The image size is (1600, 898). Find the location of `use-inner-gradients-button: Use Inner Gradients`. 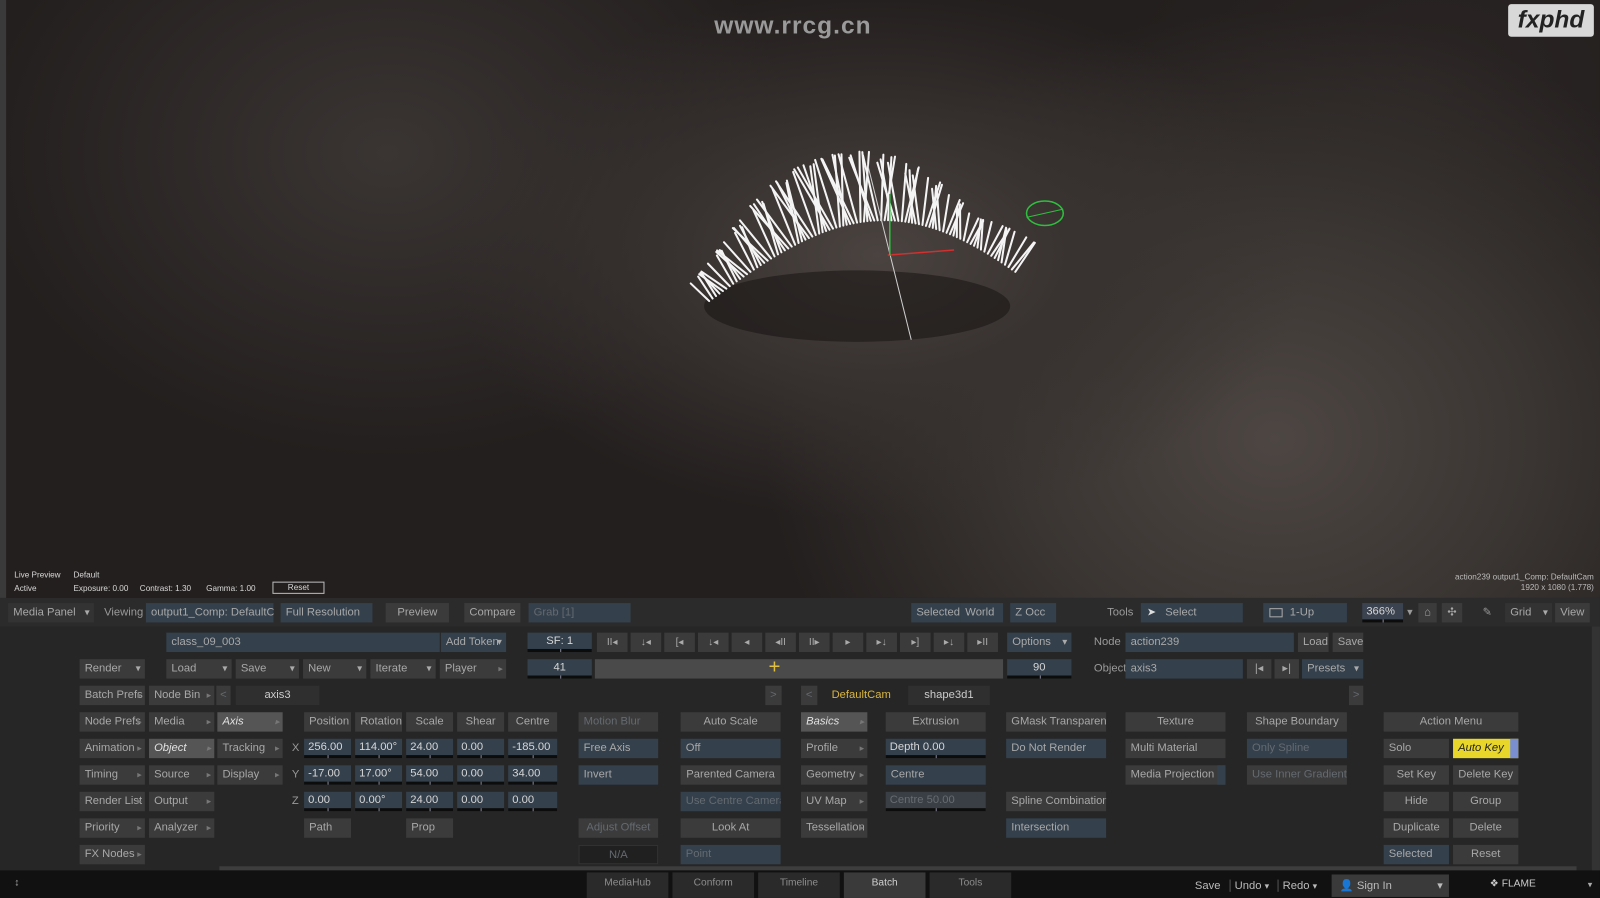

use-inner-gradients-button: Use Inner Gradients is located at coordinates (1296, 775).